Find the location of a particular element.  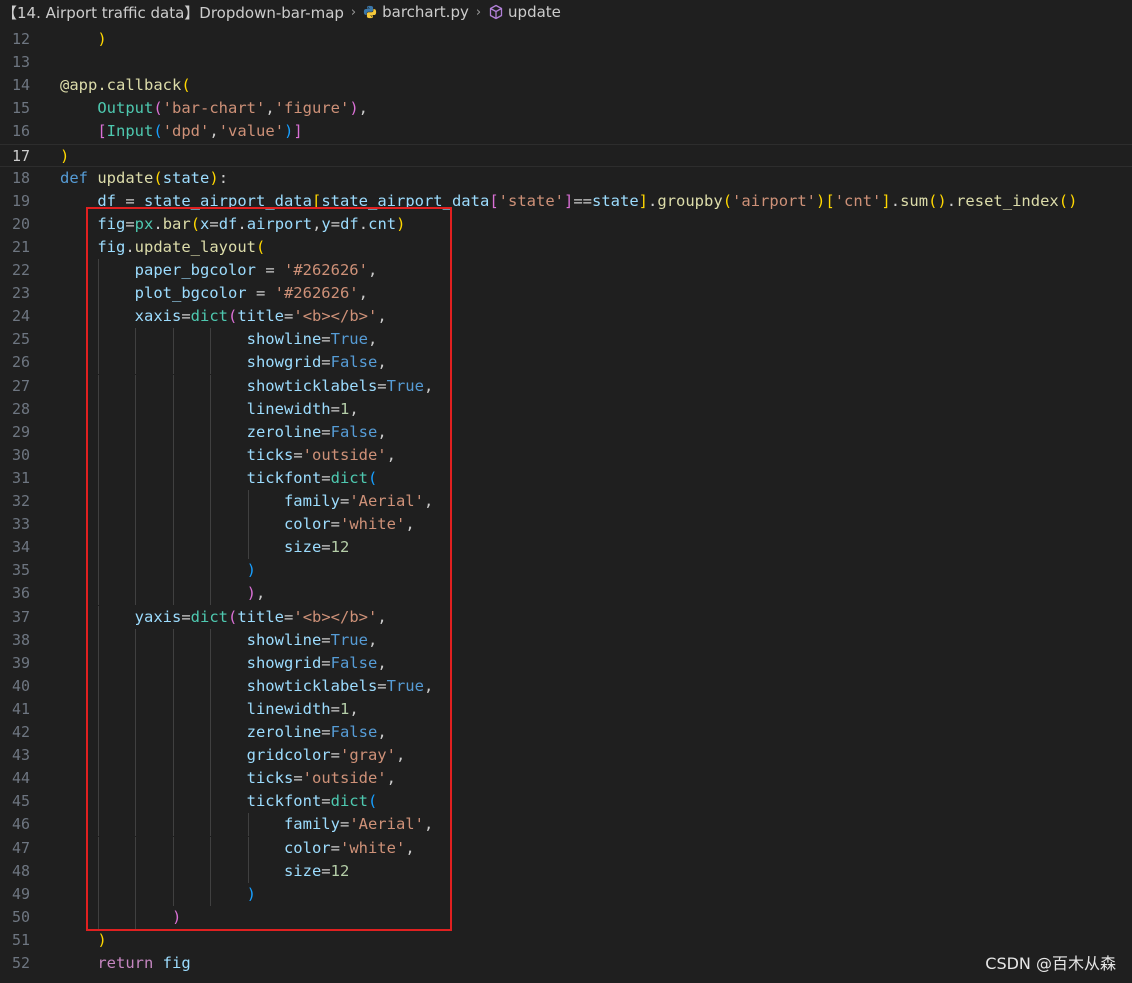

code-line: 12 ) is located at coordinates (566, 39).